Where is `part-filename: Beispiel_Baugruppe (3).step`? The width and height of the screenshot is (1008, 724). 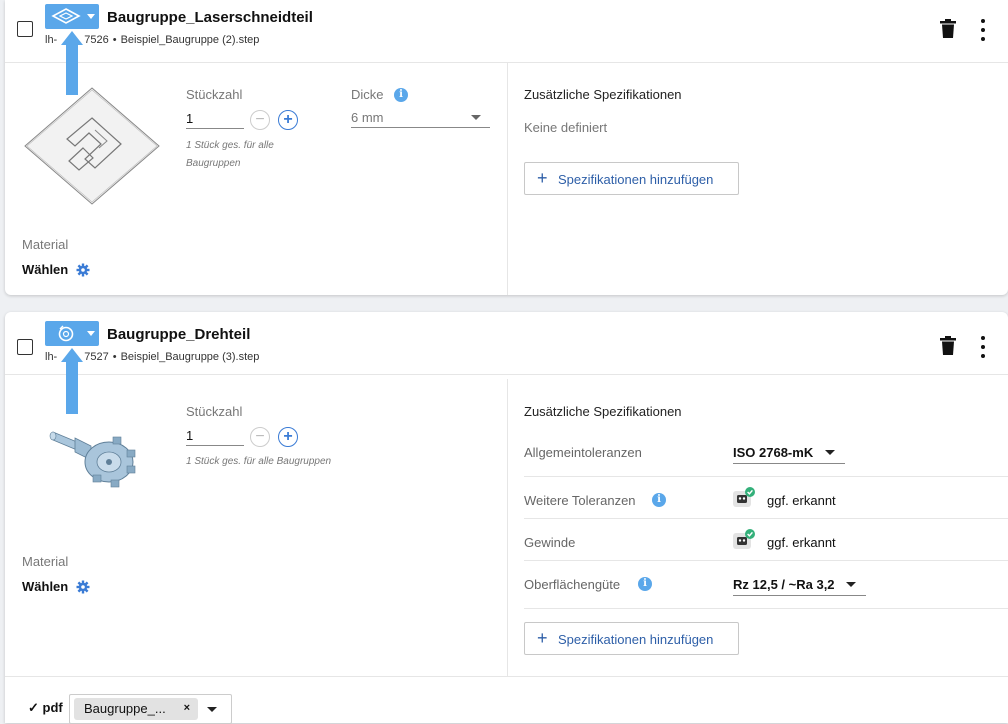 part-filename: Beispiel_Baugruppe (3).step is located at coordinates (190, 357).